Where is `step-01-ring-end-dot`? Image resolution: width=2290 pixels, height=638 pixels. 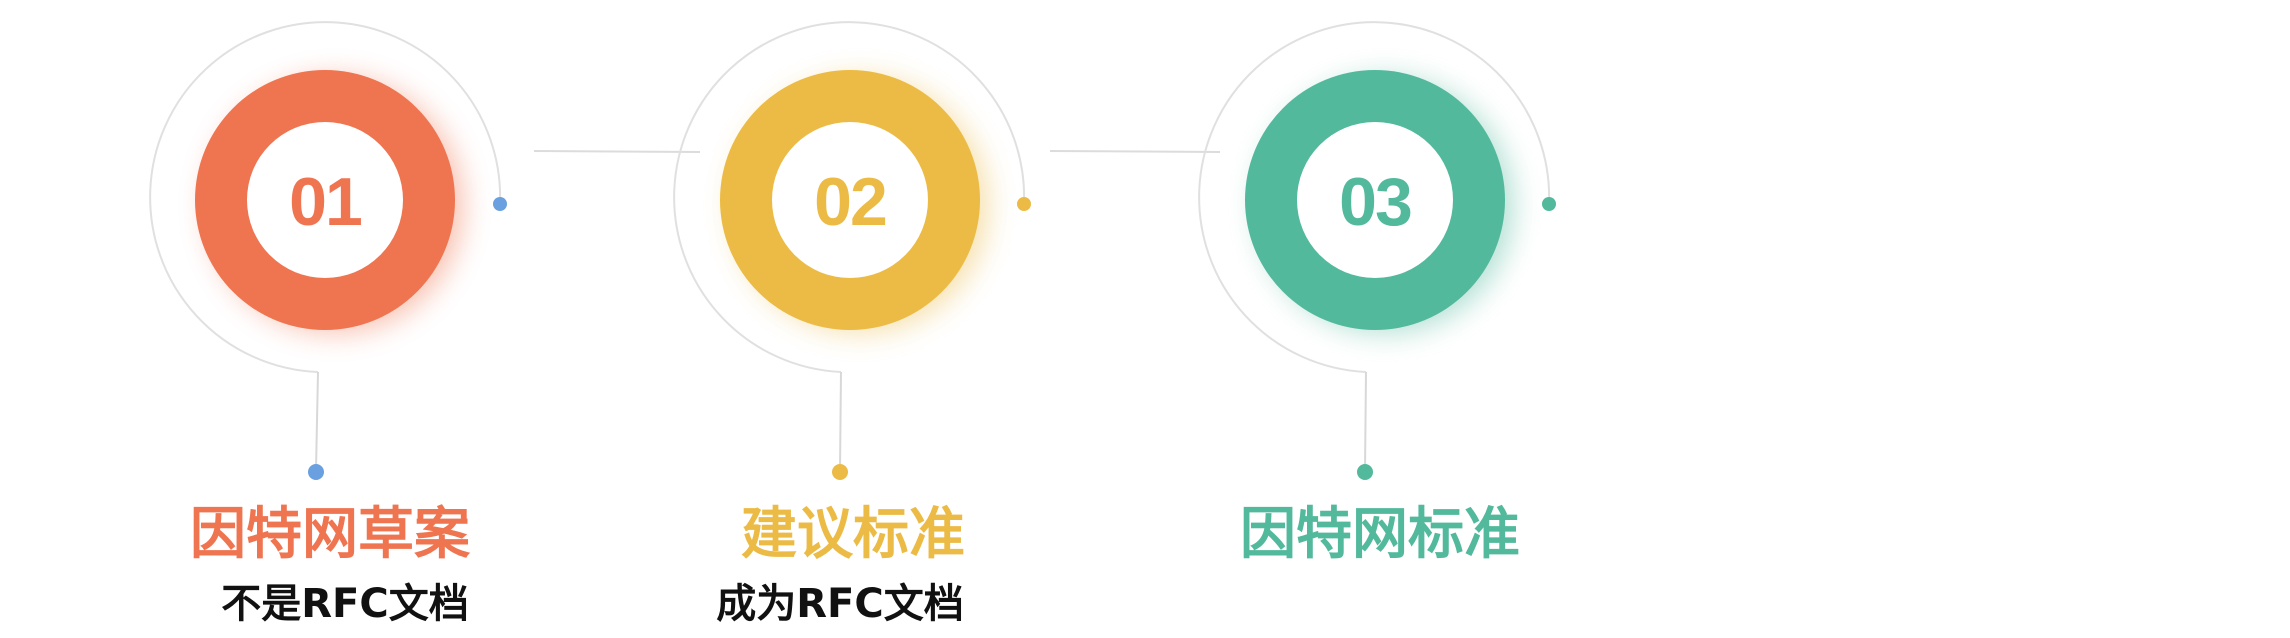
step-01-ring-end-dot is located at coordinates (500, 204).